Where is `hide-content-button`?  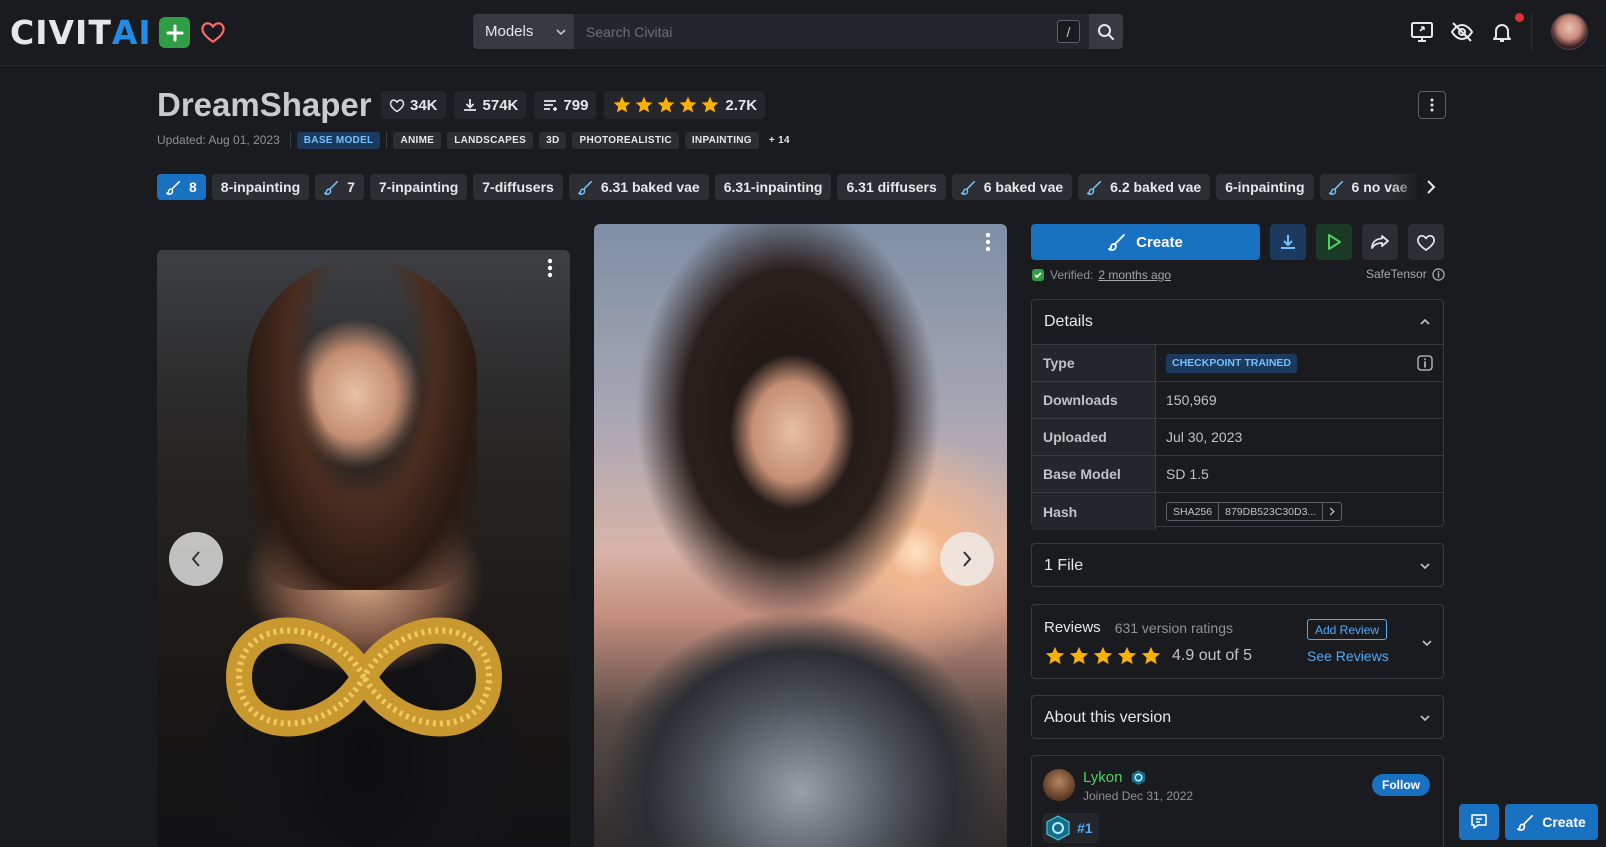 hide-content-button is located at coordinates (1462, 32).